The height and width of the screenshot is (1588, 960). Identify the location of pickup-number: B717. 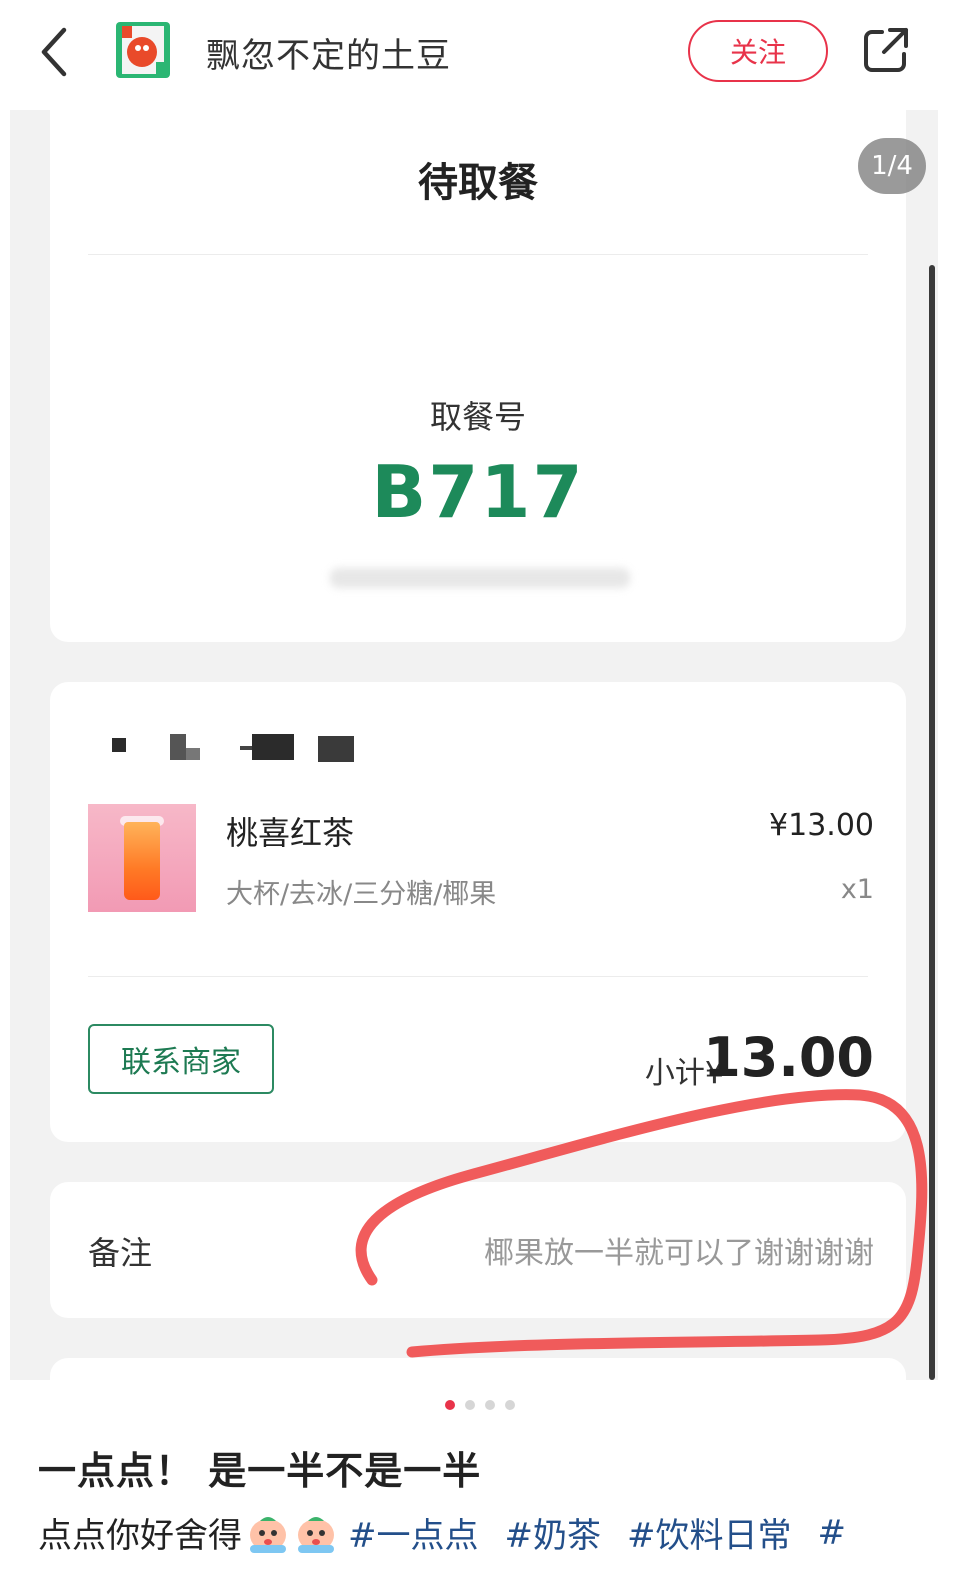
(478, 492).